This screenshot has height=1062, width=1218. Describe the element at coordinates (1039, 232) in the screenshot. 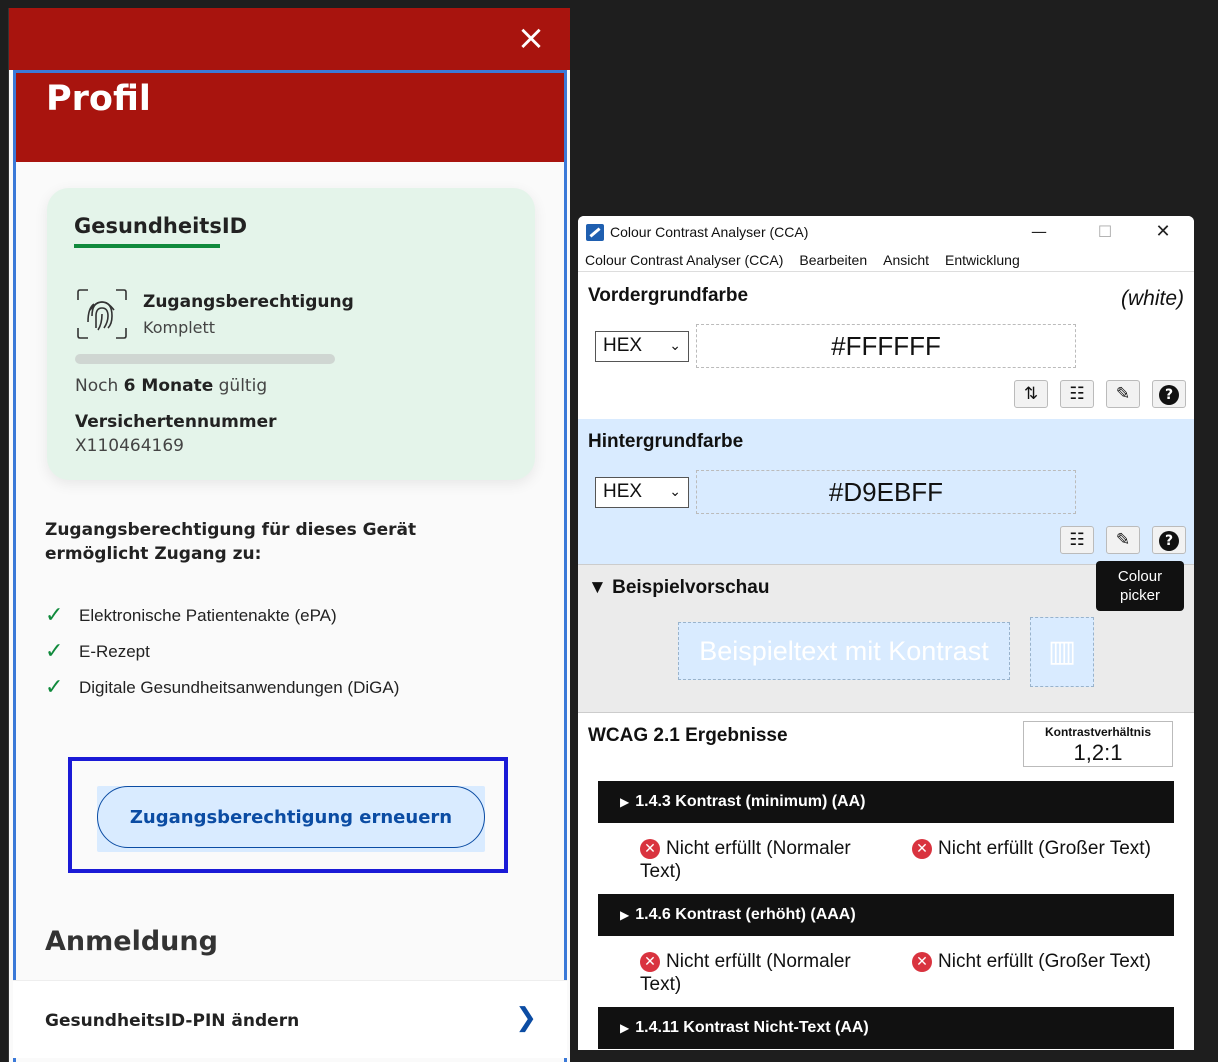

I see `minimize-button: —` at that location.